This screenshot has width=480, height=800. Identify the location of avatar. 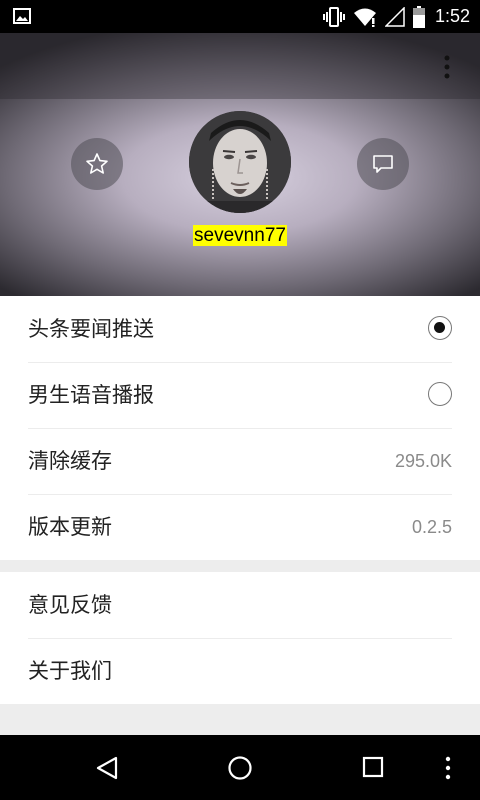
(240, 162).